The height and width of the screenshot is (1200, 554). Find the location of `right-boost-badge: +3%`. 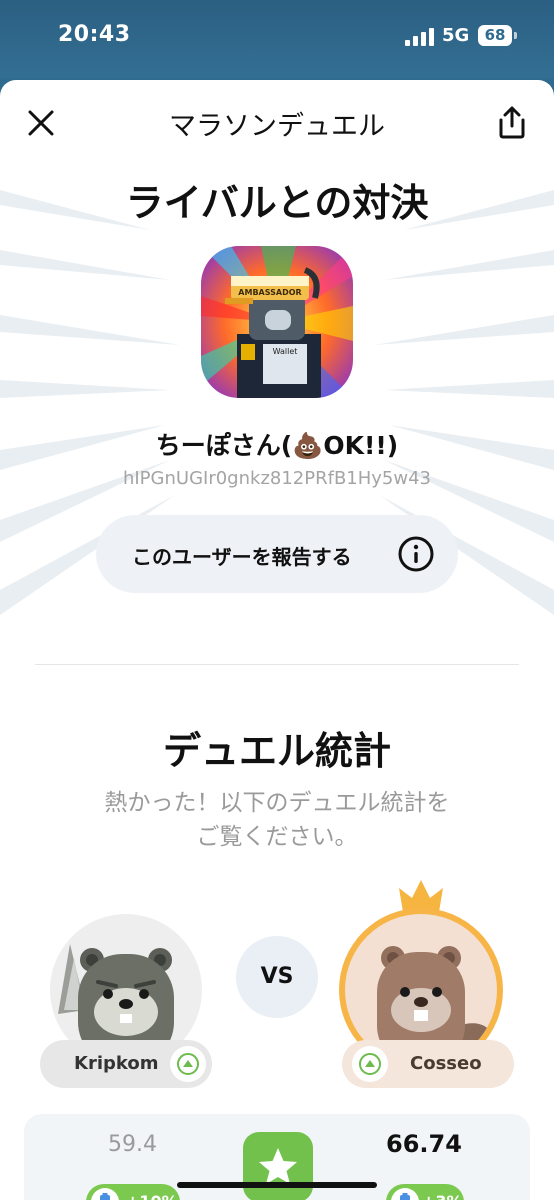

right-boost-badge: +3% is located at coordinates (425, 1192).